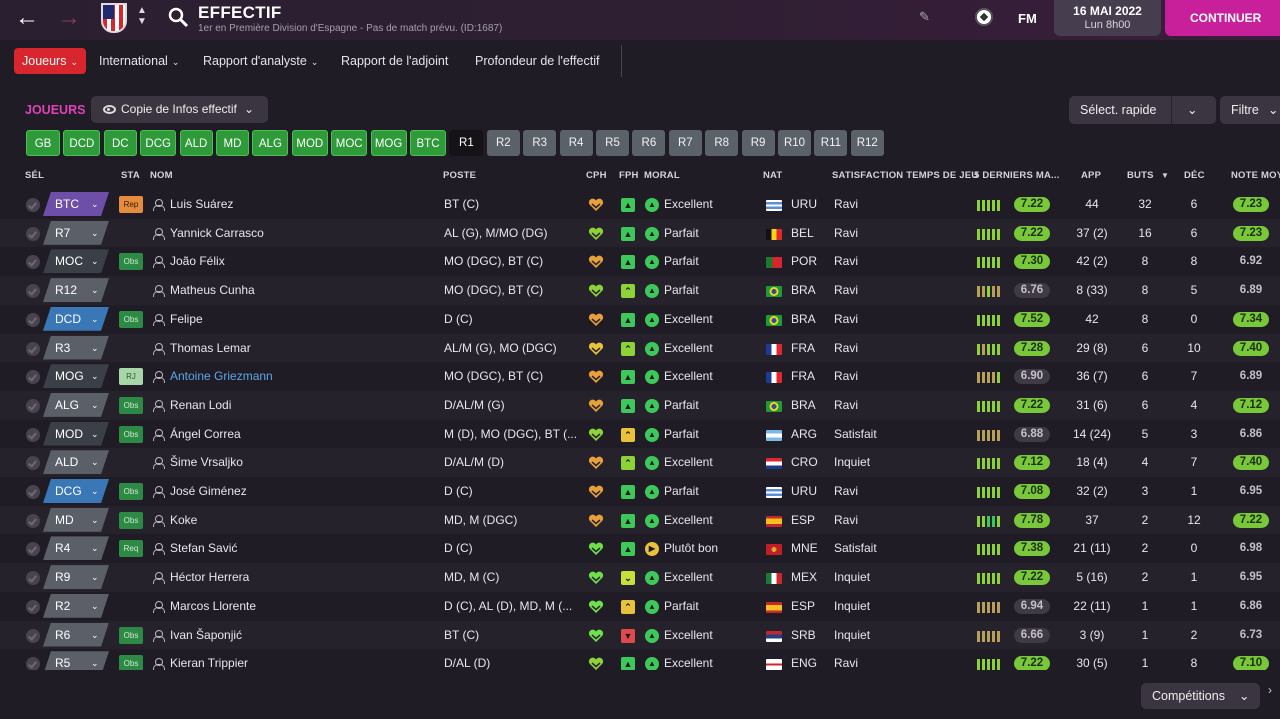  Describe the element at coordinates (34, 175) in the screenshot. I see `column-header-sel: SÉL` at that location.